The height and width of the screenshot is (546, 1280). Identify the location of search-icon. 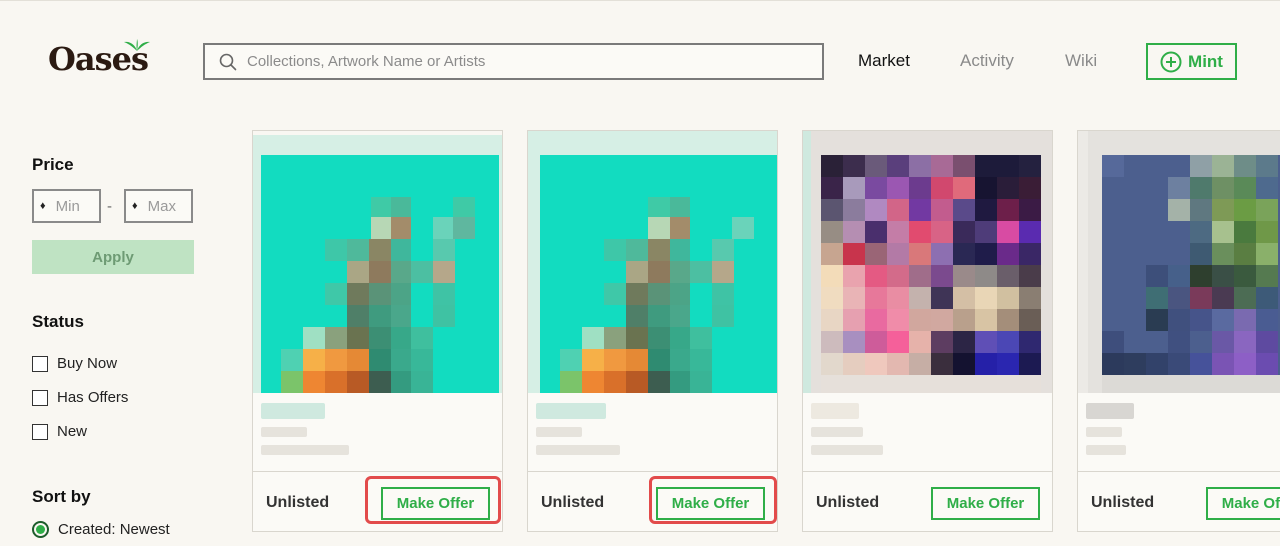
(228, 61).